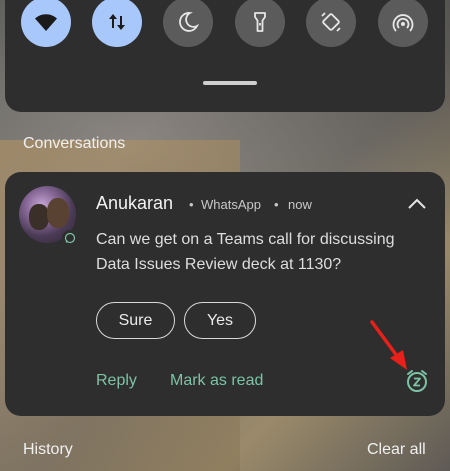 The image size is (450, 471). I want to click on auto-rotate-tile, so click(331, 23).